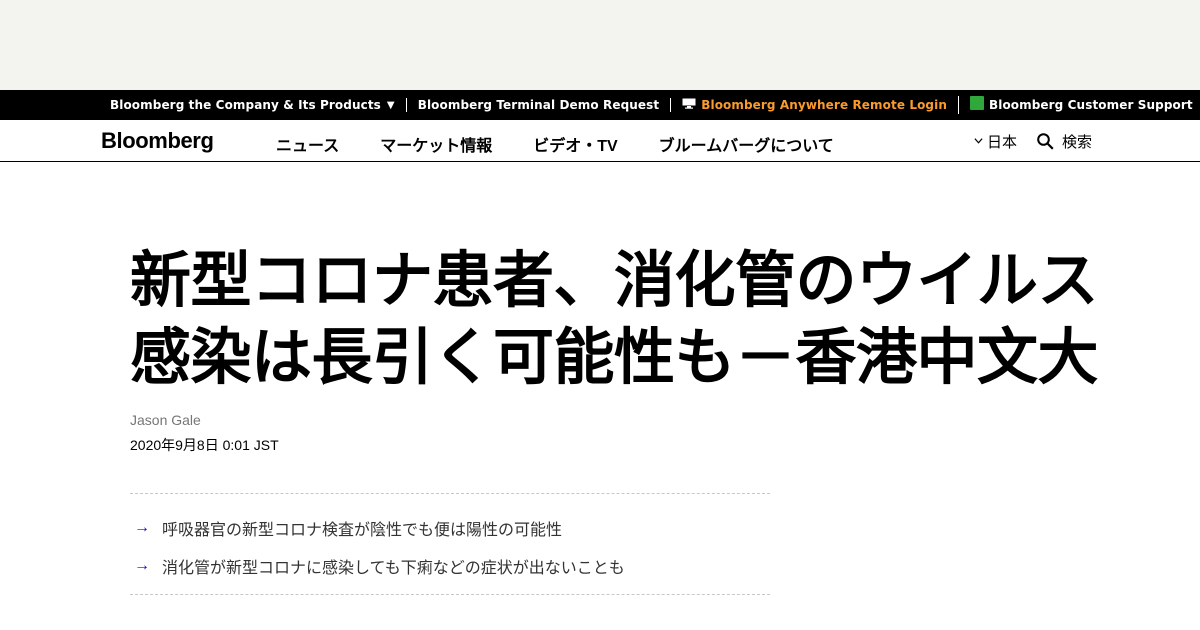 Image resolution: width=1200 pixels, height=630 pixels. What do you see at coordinates (1045, 141) in the screenshot?
I see `search-icon` at bounding box center [1045, 141].